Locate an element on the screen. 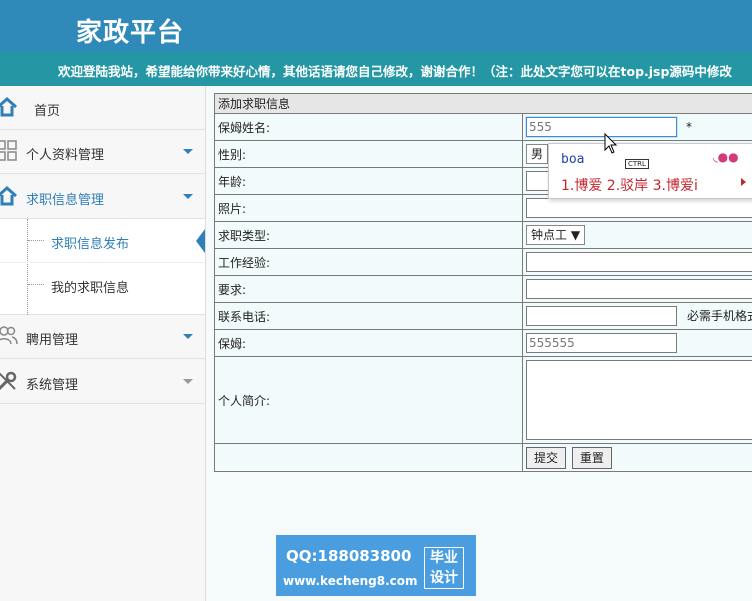 This screenshot has height=601, width=752. watermark-site: www.kecheng8.com is located at coordinates (350, 581).